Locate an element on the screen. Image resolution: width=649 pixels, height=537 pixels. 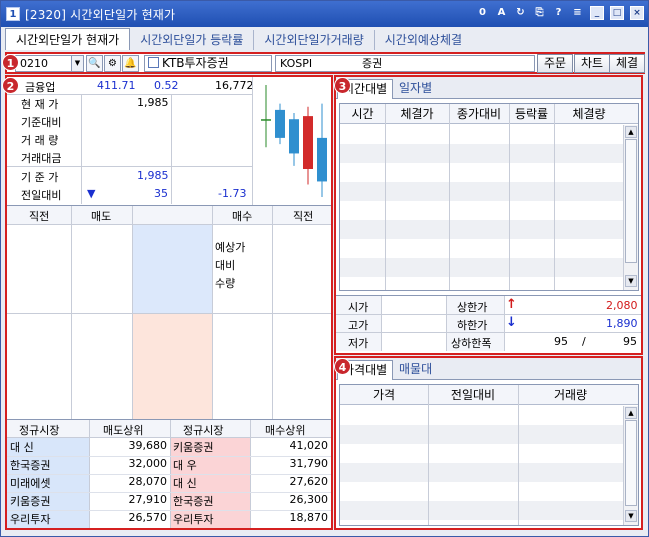
lower-limit-label: 하한가 is located at coordinates (472, 325).